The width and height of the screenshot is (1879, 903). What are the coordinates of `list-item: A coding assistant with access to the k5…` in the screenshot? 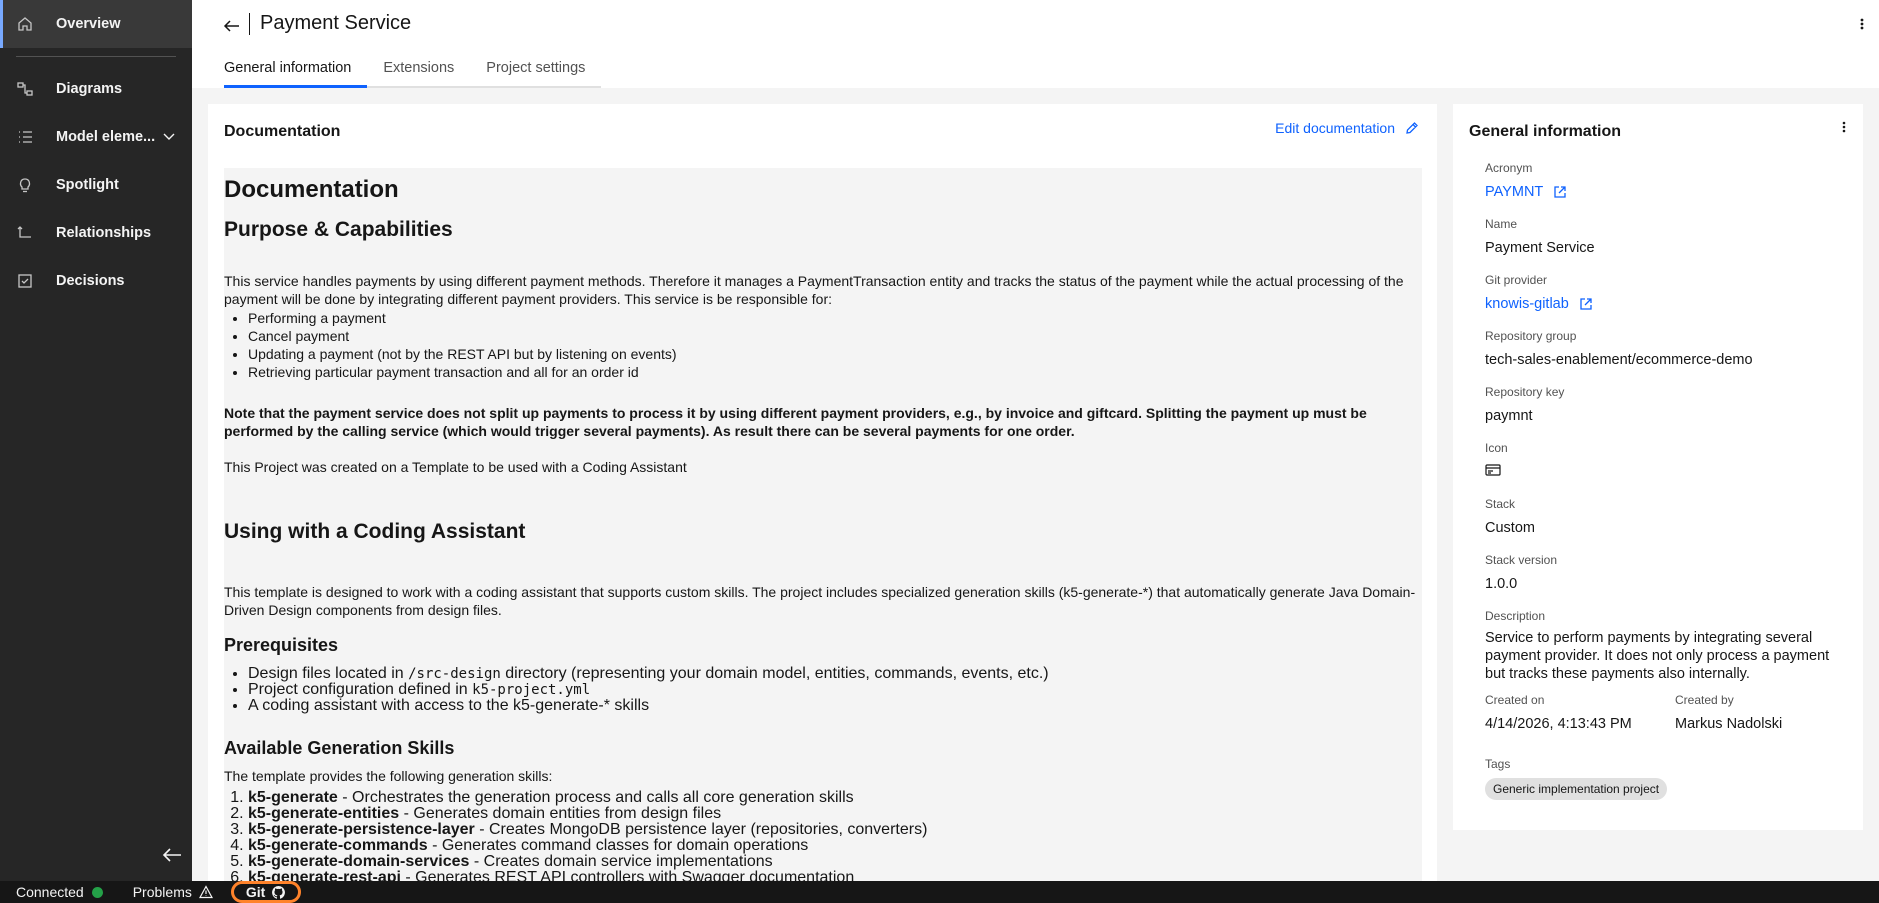 It's located at (648, 706).